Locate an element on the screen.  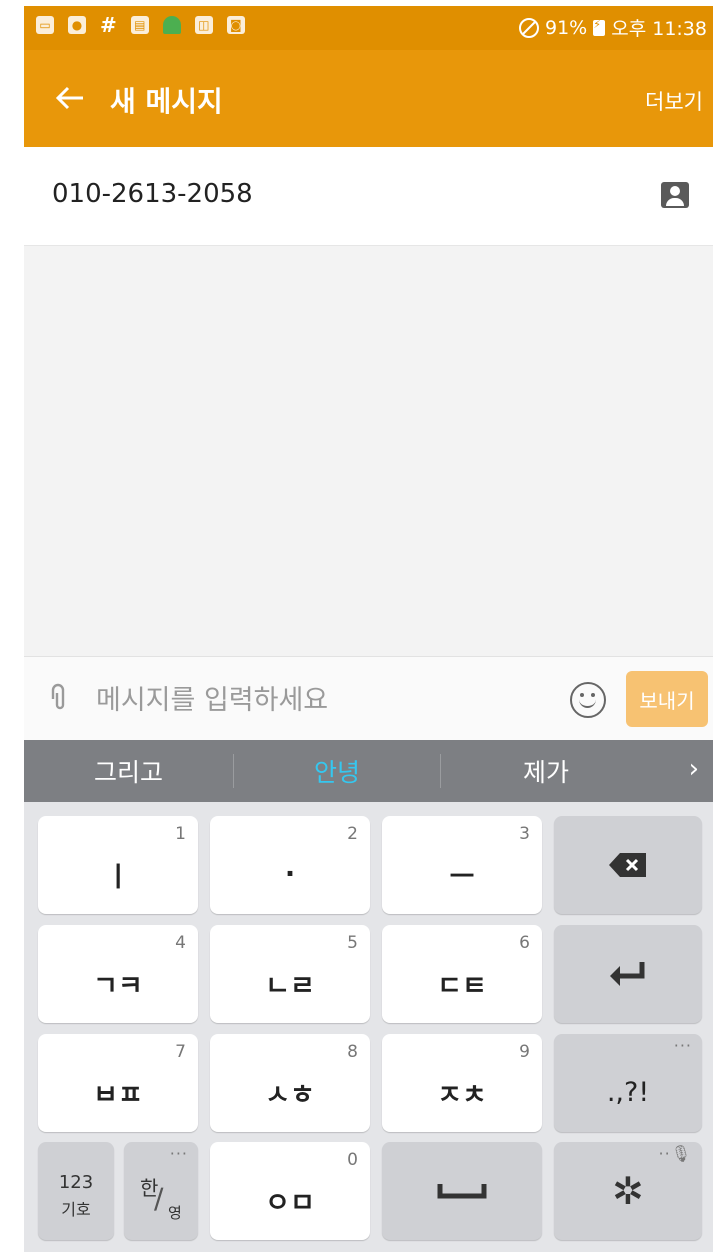
key-dot: 2 · is located at coordinates (290, 865).